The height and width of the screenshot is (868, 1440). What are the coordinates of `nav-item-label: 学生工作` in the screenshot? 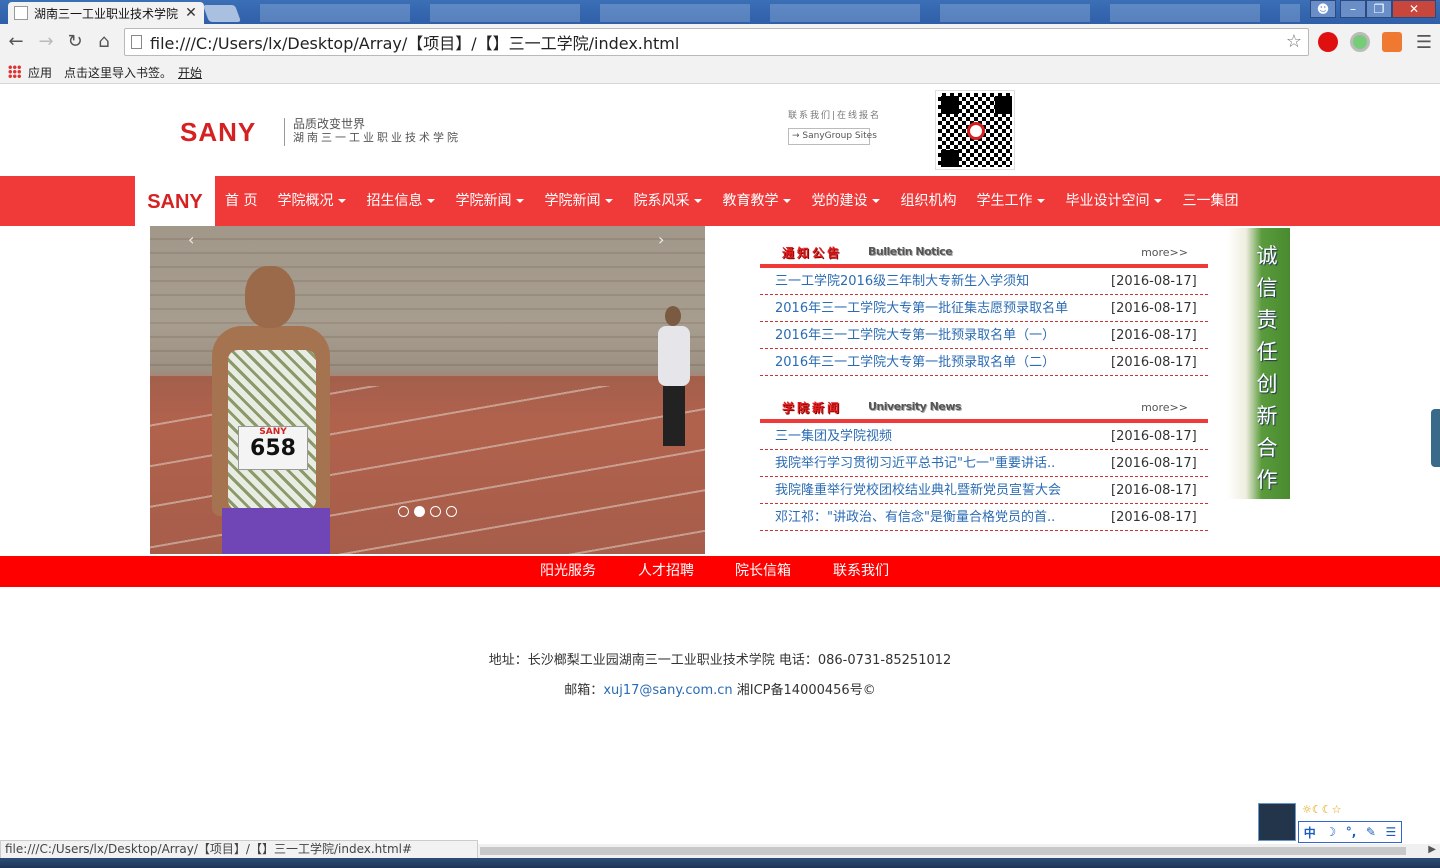 It's located at (1004, 201).